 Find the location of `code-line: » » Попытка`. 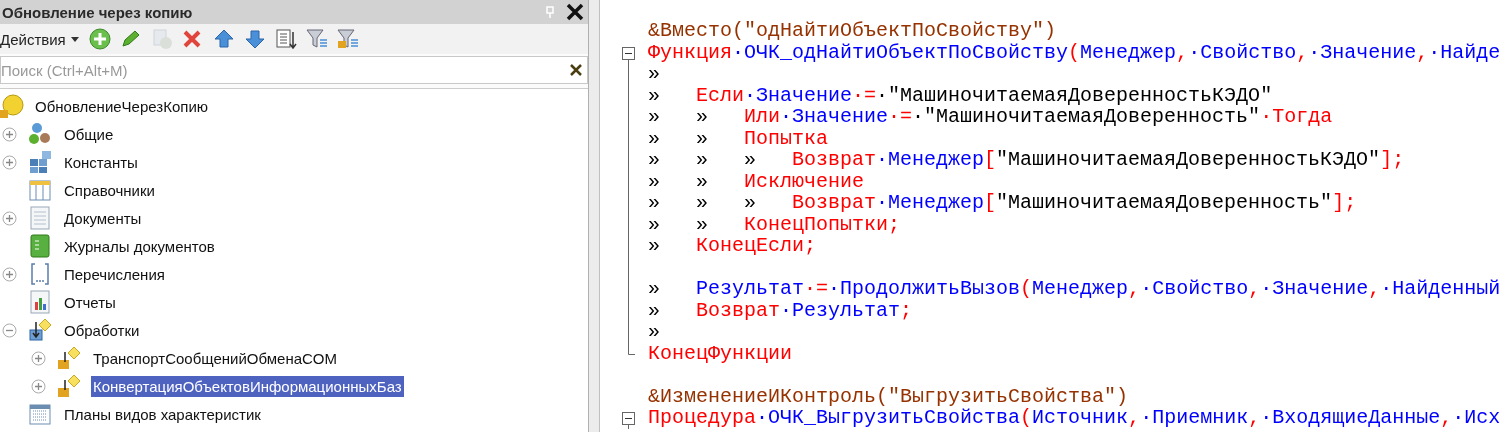

code-line: » » Попытка is located at coordinates (738, 138).